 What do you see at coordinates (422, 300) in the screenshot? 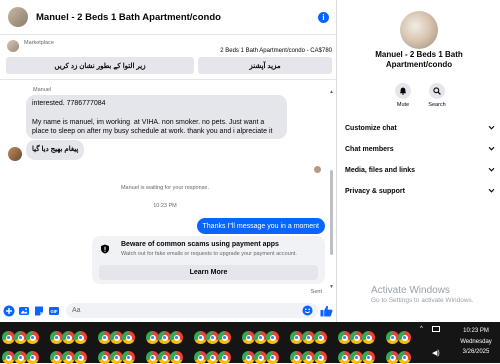
I see `watermark-subtitle: Go to Settings to activate Windows.` at bounding box center [422, 300].